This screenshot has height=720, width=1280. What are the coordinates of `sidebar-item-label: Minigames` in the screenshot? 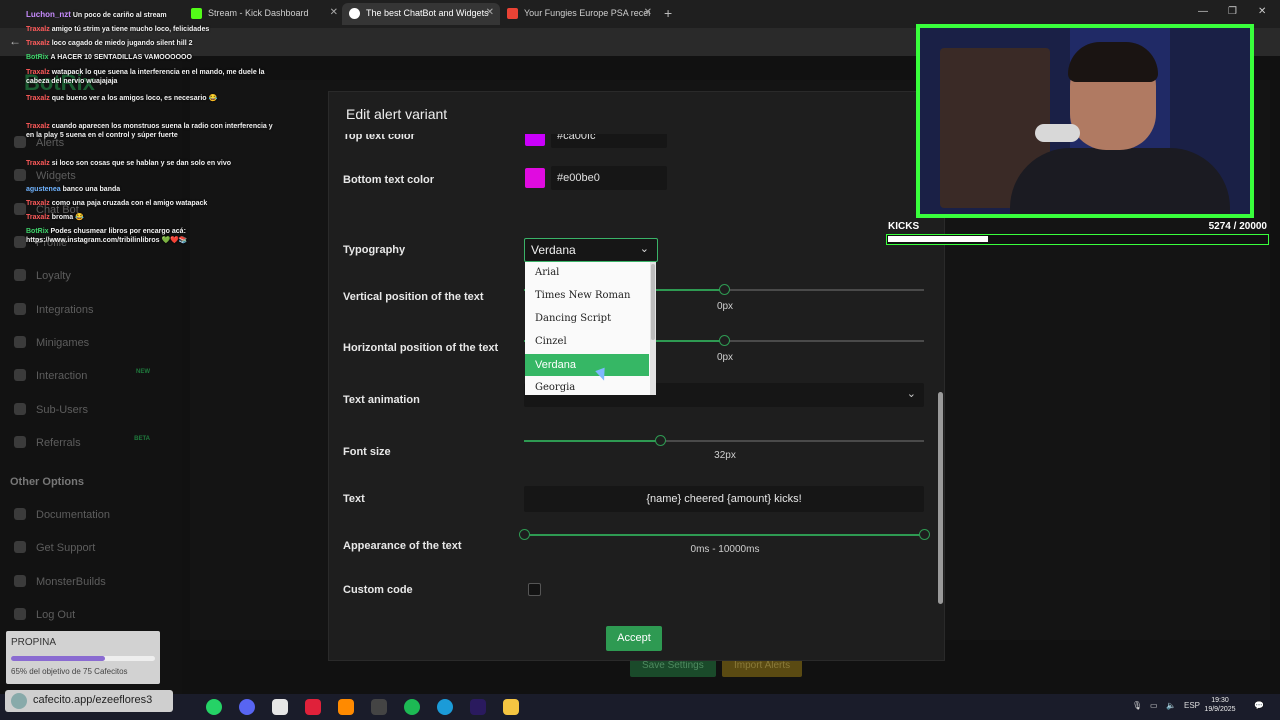 It's located at (63, 343).